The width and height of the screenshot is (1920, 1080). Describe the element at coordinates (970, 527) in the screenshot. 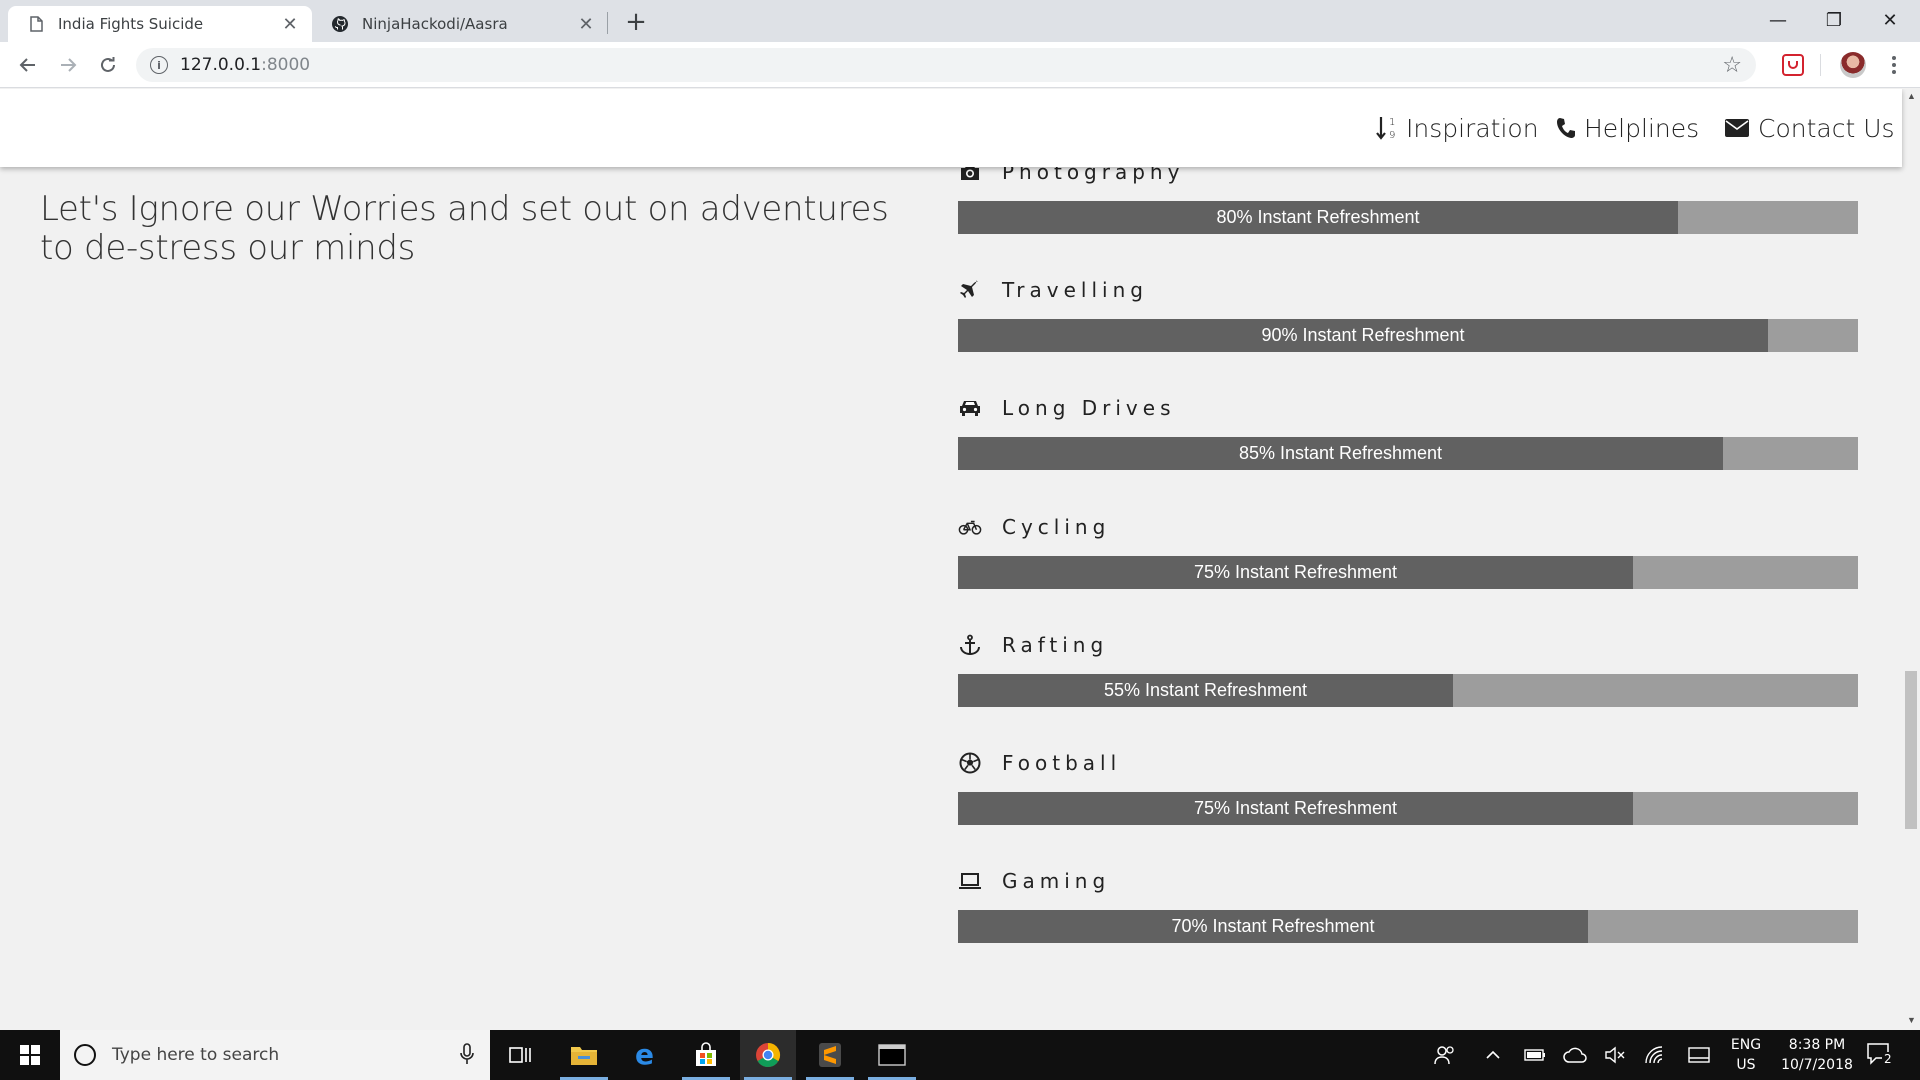

I see `bicycle-icon` at that location.